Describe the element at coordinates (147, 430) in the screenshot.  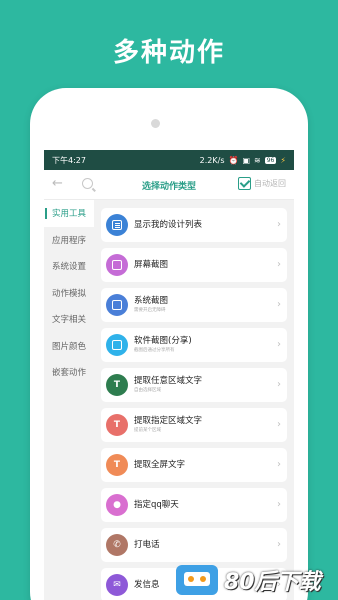
I see `action-sublabel: 提前某个区域` at that location.